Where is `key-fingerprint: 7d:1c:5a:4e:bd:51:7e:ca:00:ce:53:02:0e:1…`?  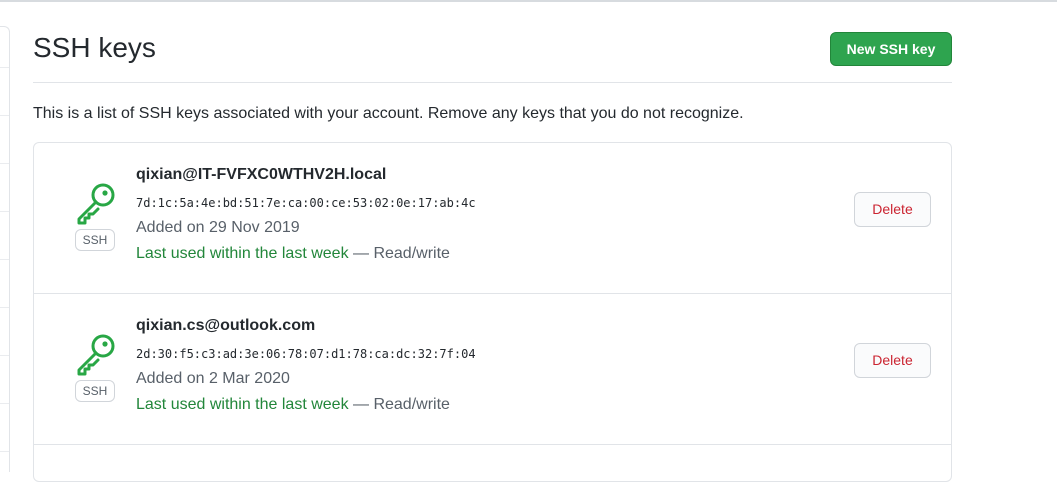
key-fingerprint: 7d:1c:5a:4e:bd:51:7e:ca:00:ce:53:02:0e:1… is located at coordinates (306, 203).